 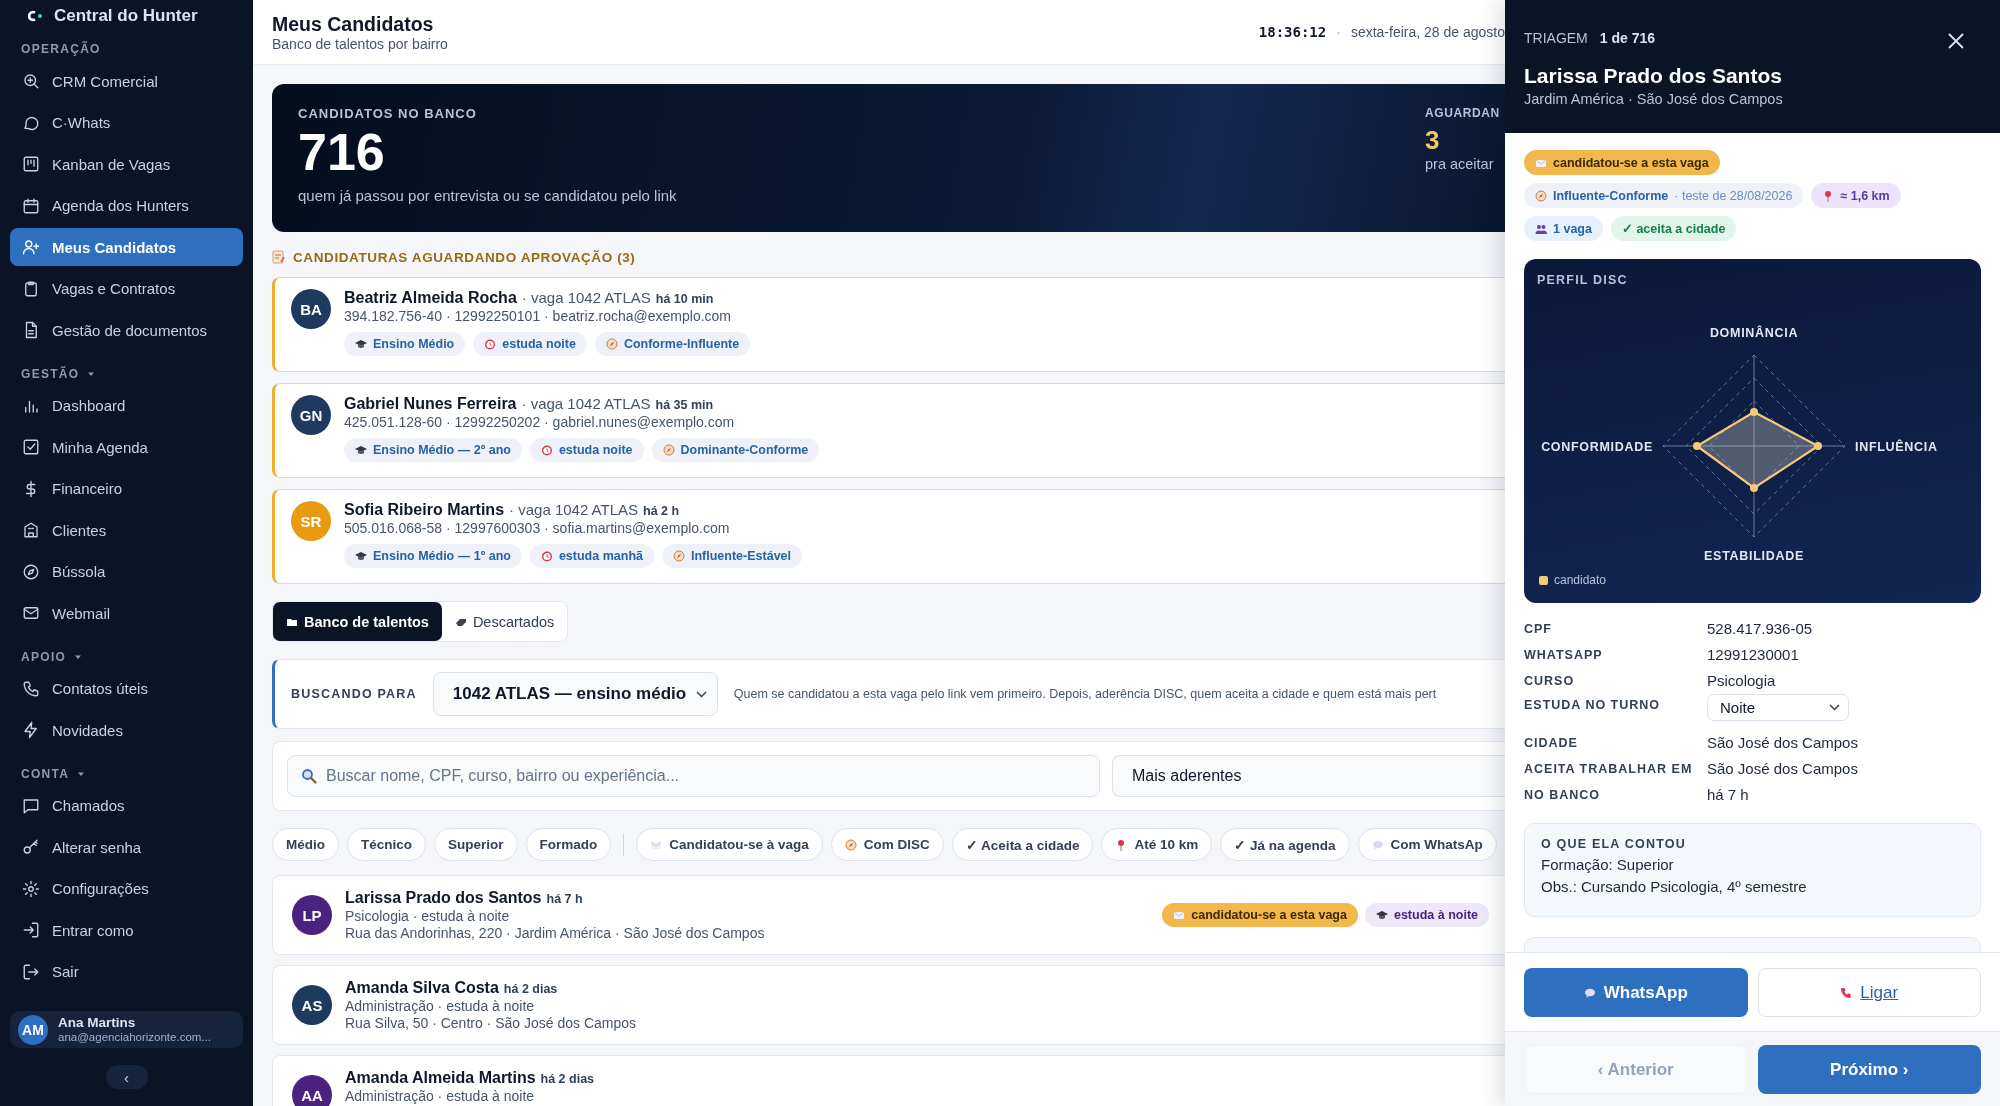 What do you see at coordinates (126, 164) in the screenshot?
I see `nav-item: Kanban de Vagas` at bounding box center [126, 164].